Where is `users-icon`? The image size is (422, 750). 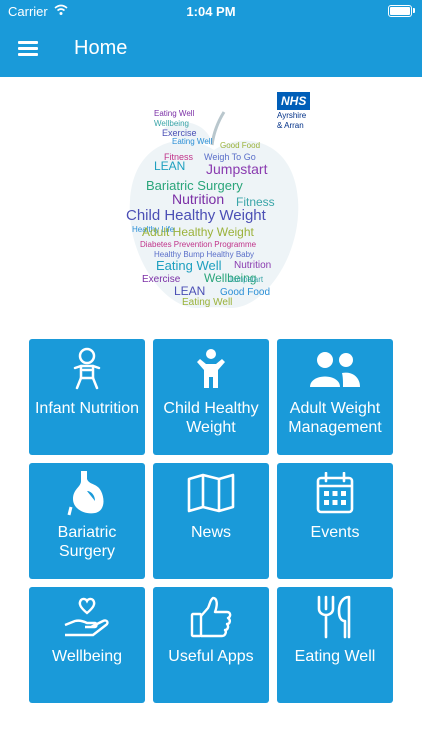 users-icon is located at coordinates (335, 369).